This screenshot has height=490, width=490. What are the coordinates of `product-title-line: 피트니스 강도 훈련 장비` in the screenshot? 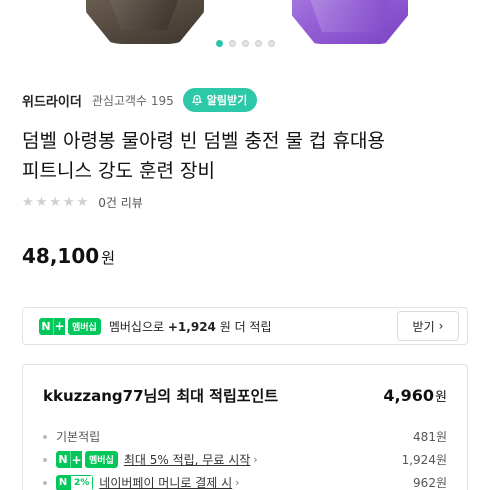 It's located at (118, 171).